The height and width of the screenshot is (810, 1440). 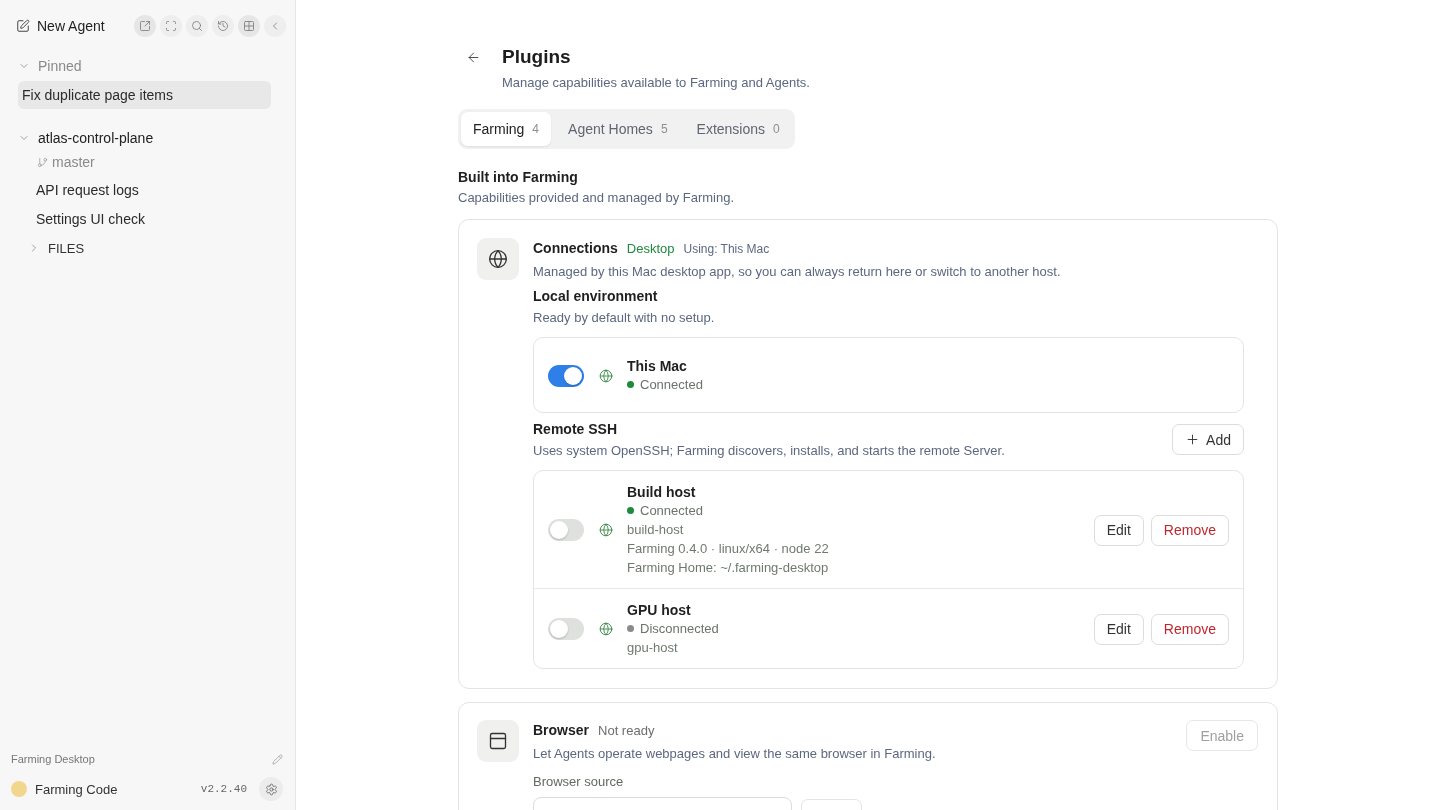 I want to click on workspace-name: Farming Desktop, so click(x=53, y=759).